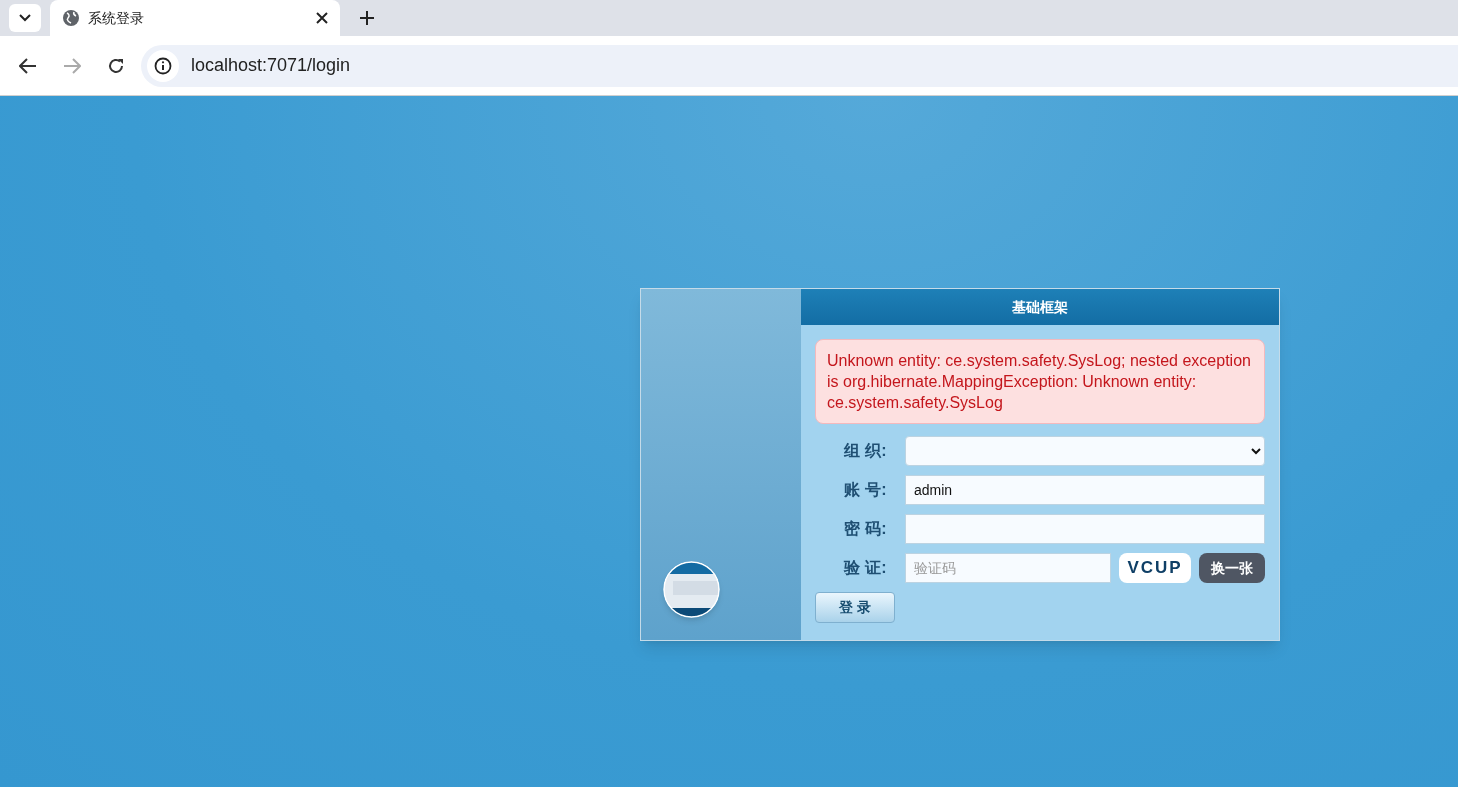  What do you see at coordinates (865, 451) in the screenshot?
I see `field-label: 组 织:` at bounding box center [865, 451].